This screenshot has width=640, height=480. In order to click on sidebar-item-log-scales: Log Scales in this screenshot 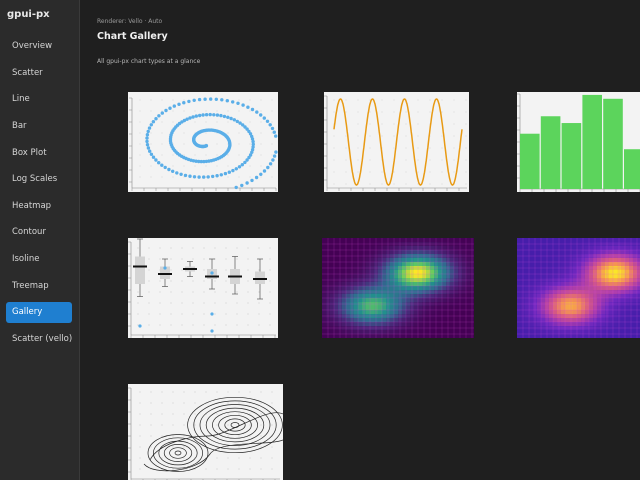, I will do `click(39, 179)`.